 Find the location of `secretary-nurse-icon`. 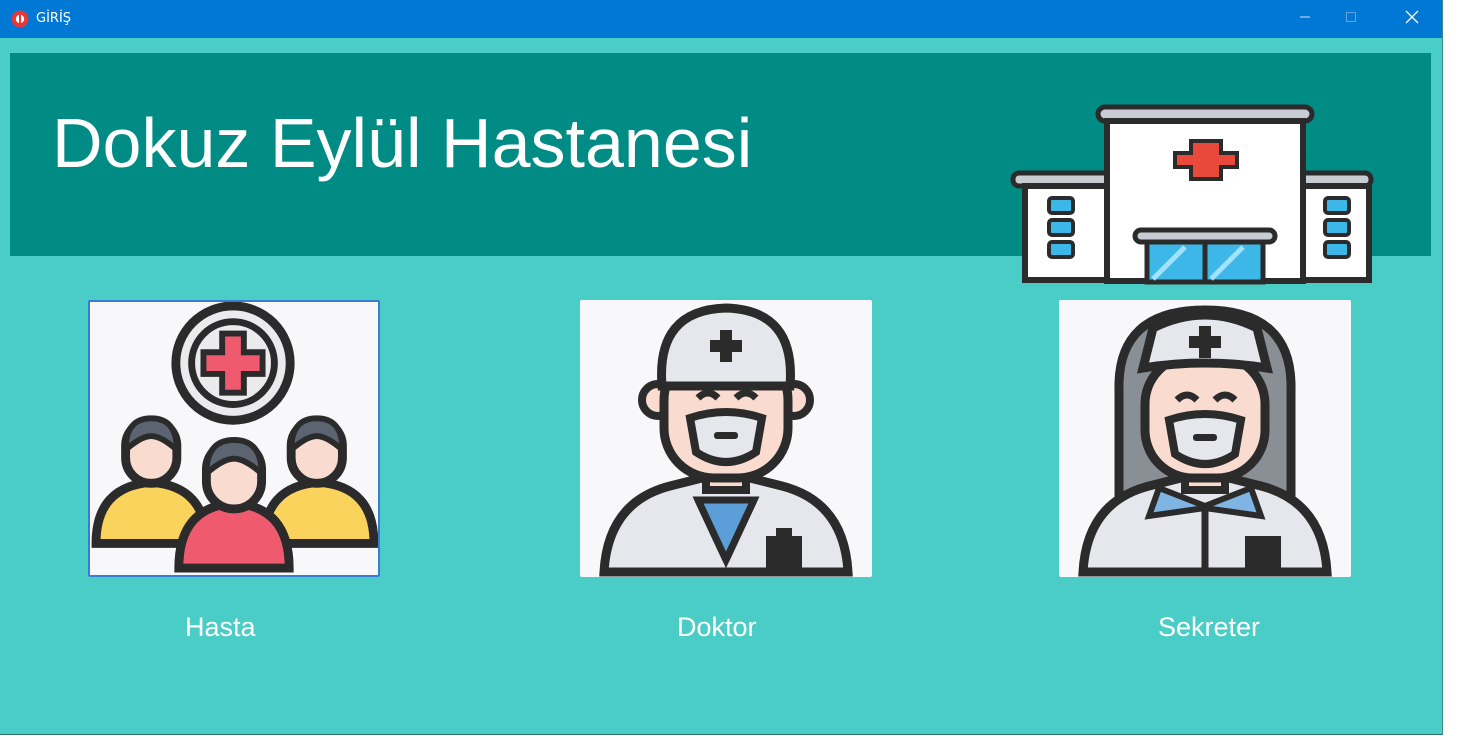

secretary-nurse-icon is located at coordinates (1205, 438).